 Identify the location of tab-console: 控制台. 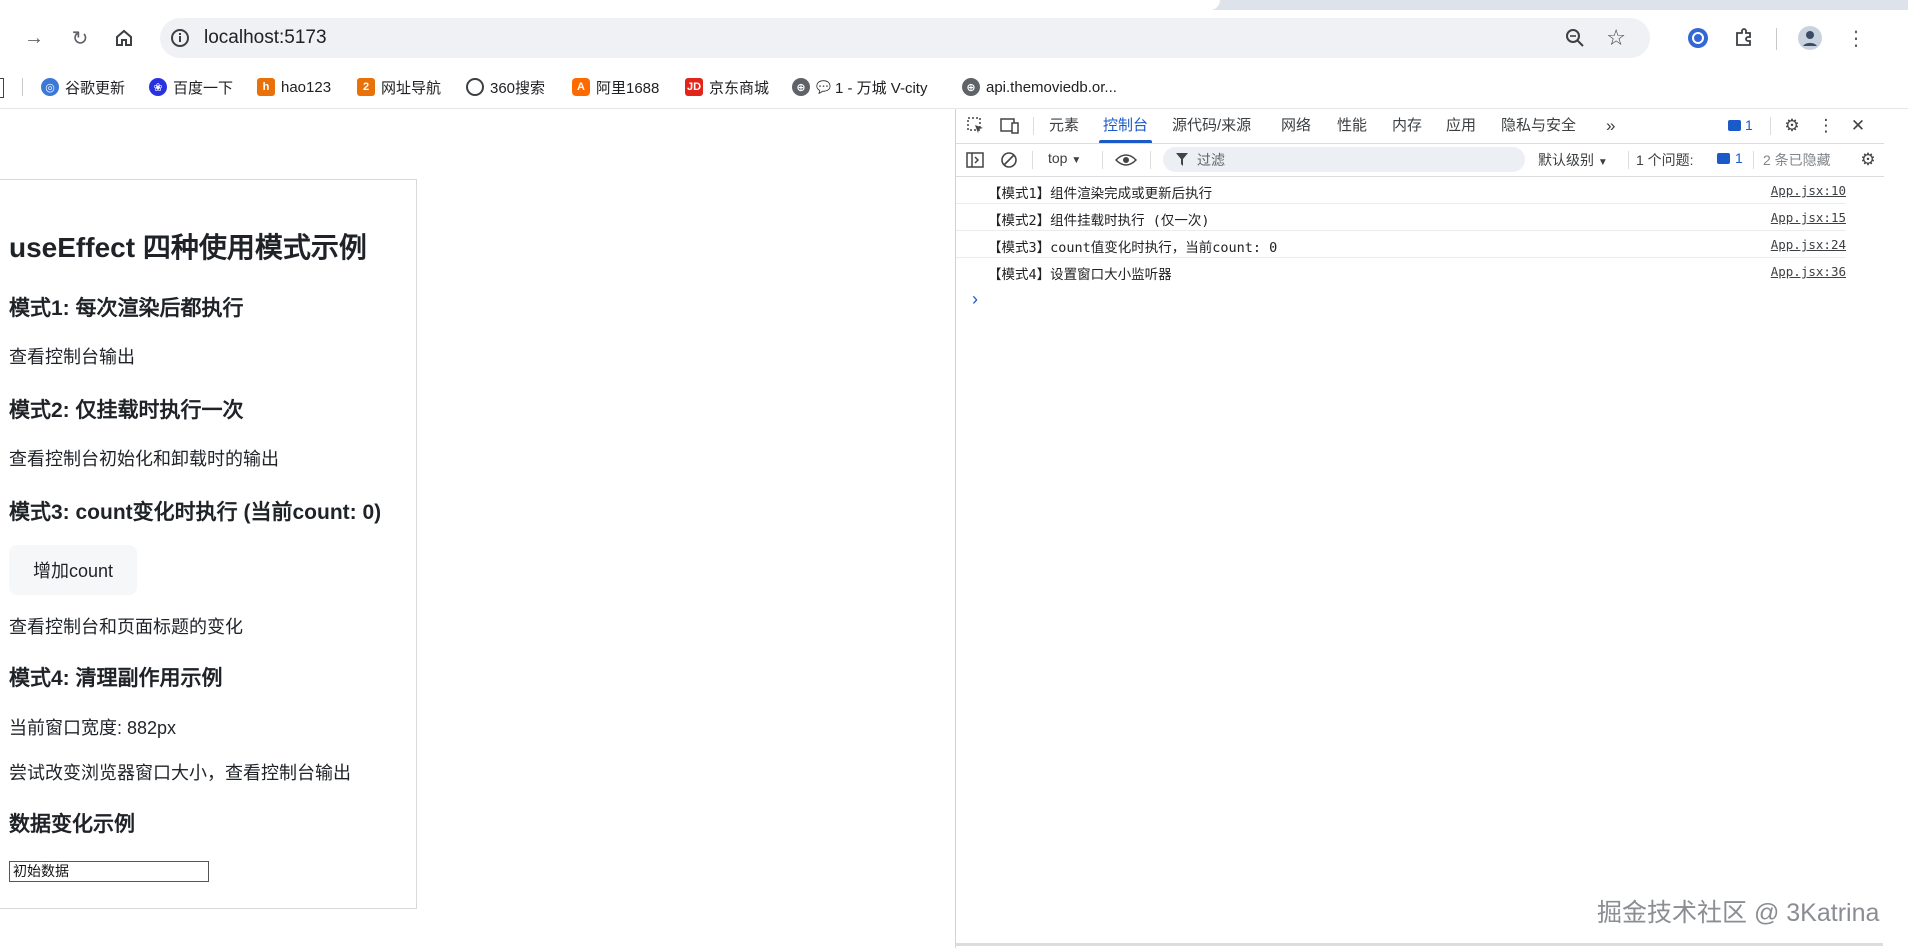
(1125, 126).